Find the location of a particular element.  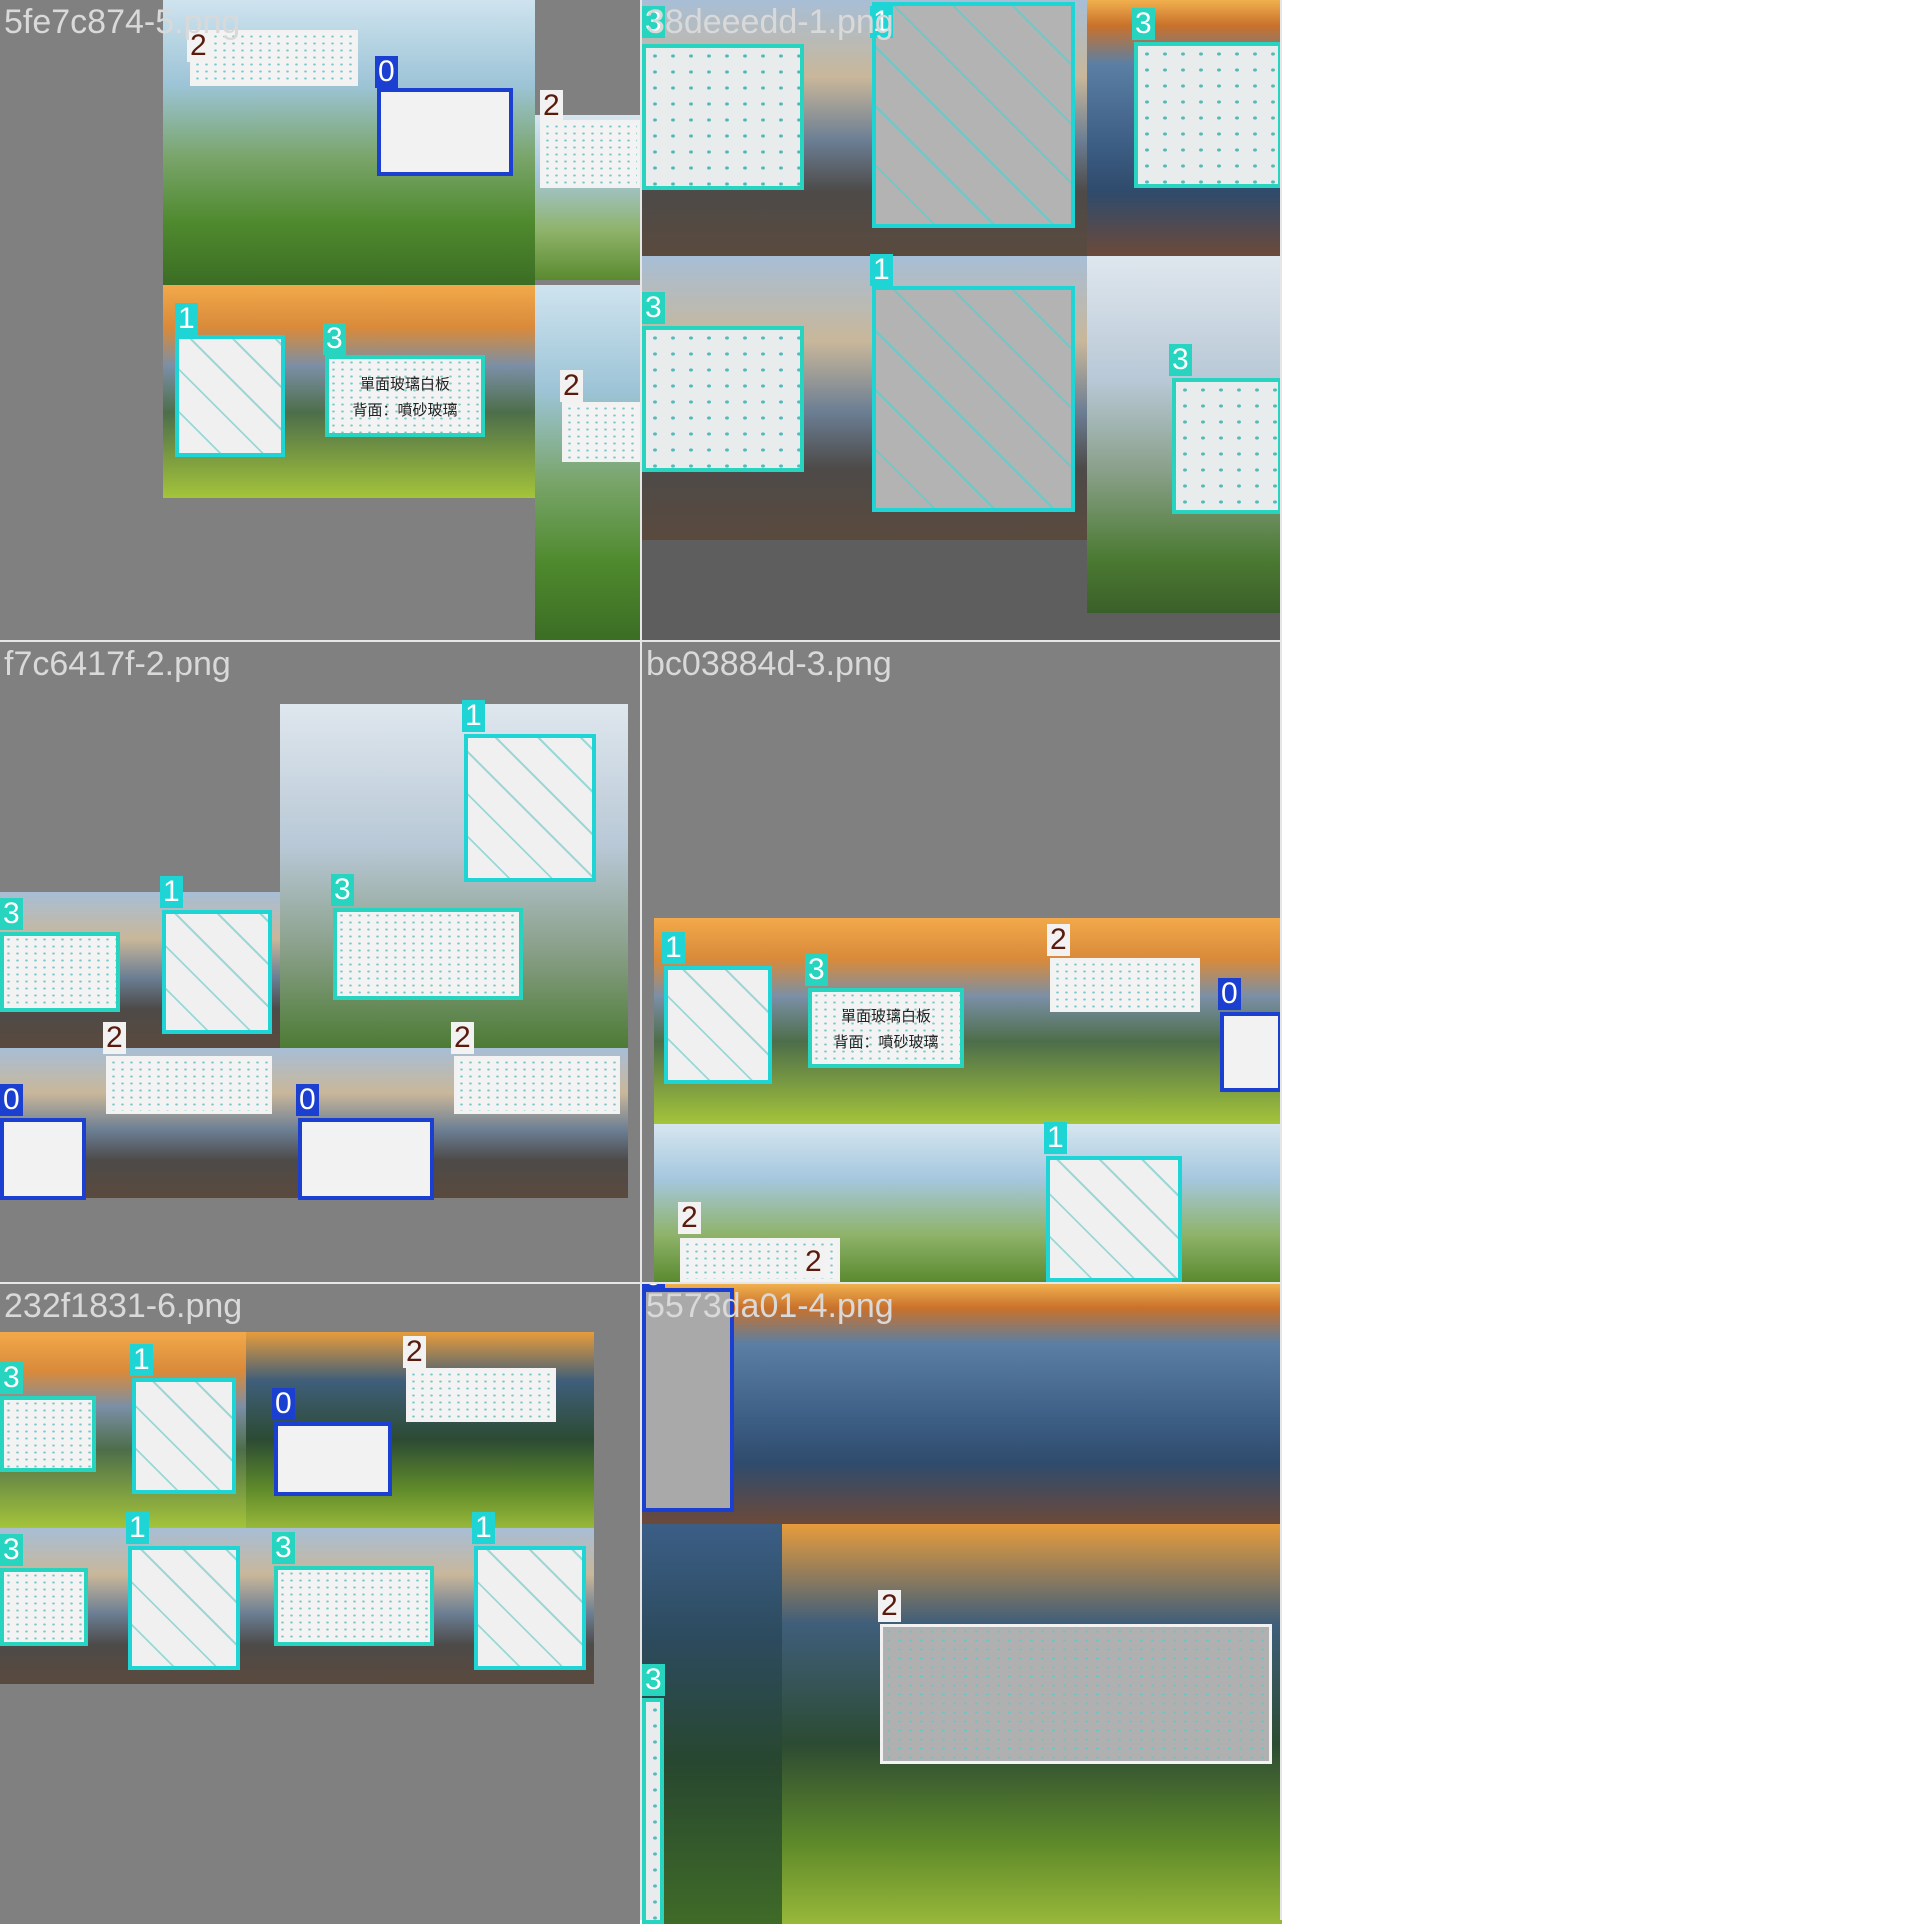

tile-filename: 5fe7c874-5.png is located at coordinates (122, 22).